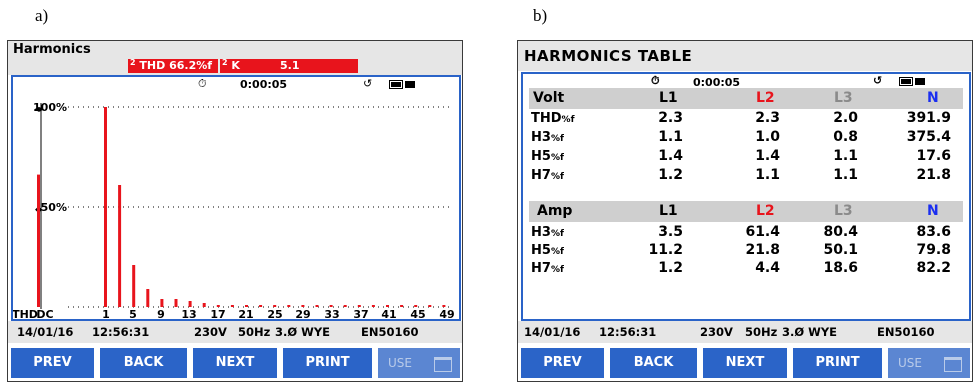 The width and height of the screenshot is (975, 384). Describe the element at coordinates (933, 232) in the screenshot. I see `table-cell: 83.6` at that location.